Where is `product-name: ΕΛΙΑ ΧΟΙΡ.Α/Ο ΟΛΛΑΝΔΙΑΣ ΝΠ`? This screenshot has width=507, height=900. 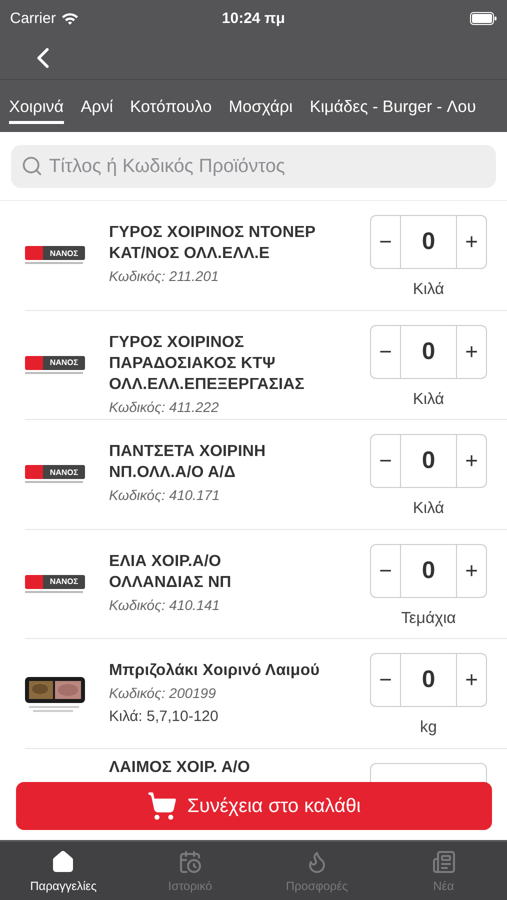 product-name: ΕΛΙΑ ΧΟΙΡ.Α/Ο ΟΛΛΑΝΔΙΑΣ ΝΠ is located at coordinates (170, 572).